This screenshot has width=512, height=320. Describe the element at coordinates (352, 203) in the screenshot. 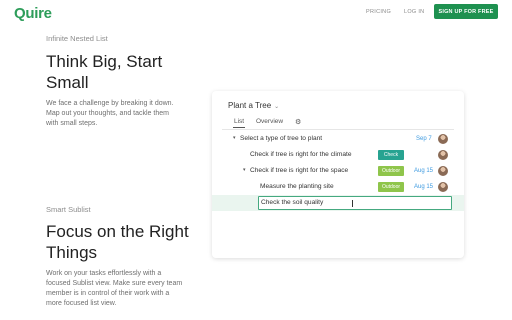

I see `text-caret` at that location.